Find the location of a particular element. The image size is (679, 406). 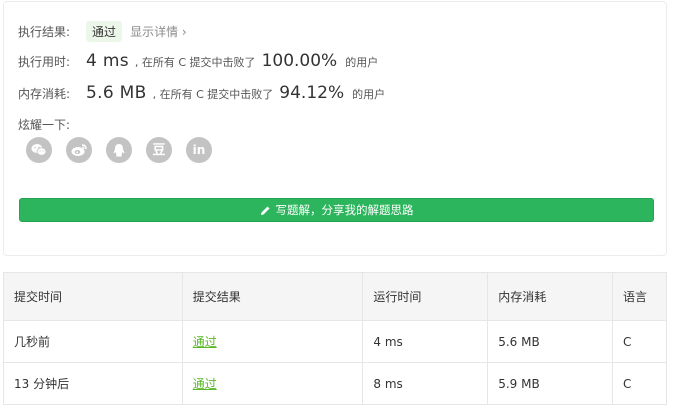

qq-icon is located at coordinates (119, 150).